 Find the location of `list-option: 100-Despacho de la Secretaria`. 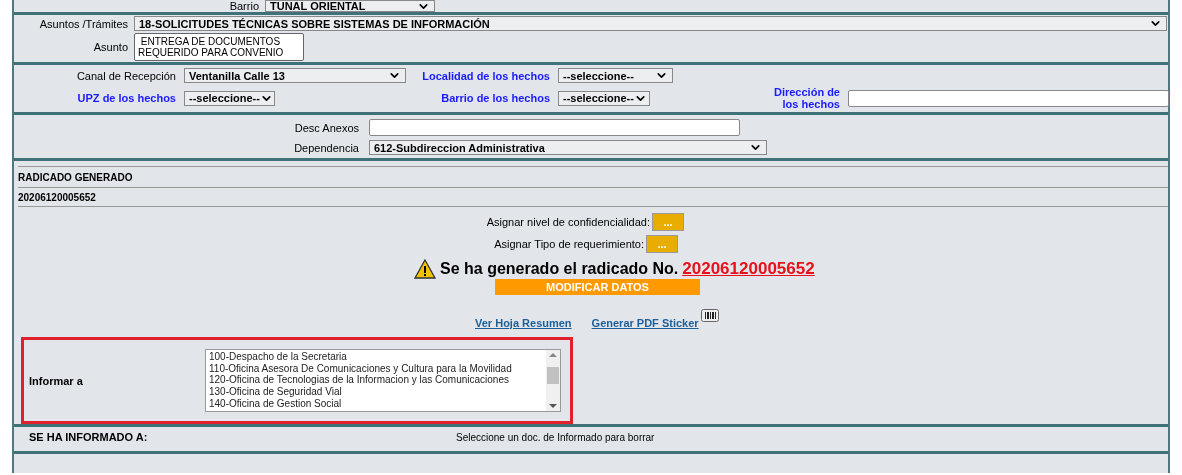

list-option: 100-Despacho de la Secretaria is located at coordinates (376, 357).